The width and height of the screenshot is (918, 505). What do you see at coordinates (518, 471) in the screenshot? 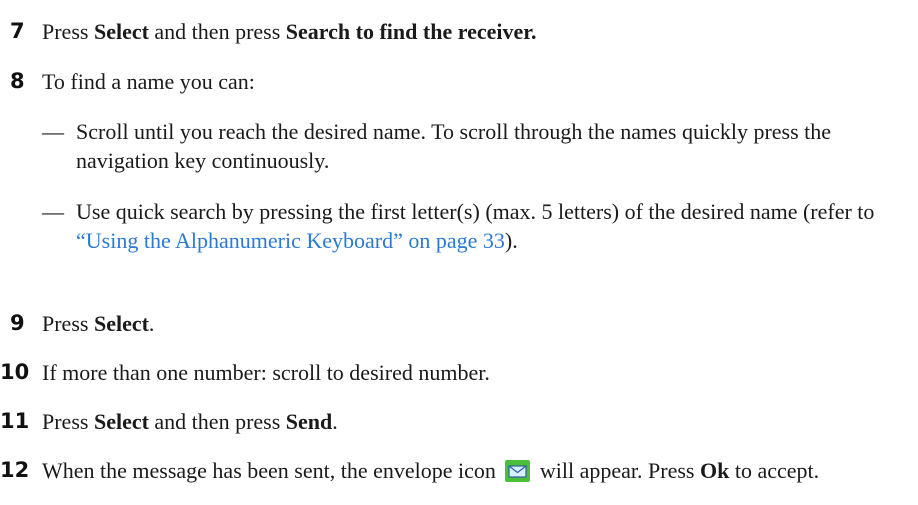
I see `envelope-icon` at bounding box center [518, 471].